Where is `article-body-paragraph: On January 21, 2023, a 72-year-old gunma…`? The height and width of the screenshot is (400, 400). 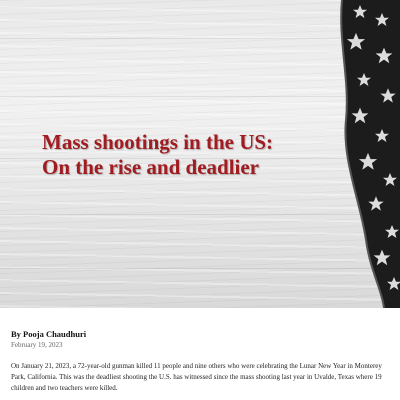
article-body-paragraph: On January 21, 2023, a 72-year-old gunma… is located at coordinates (196, 377).